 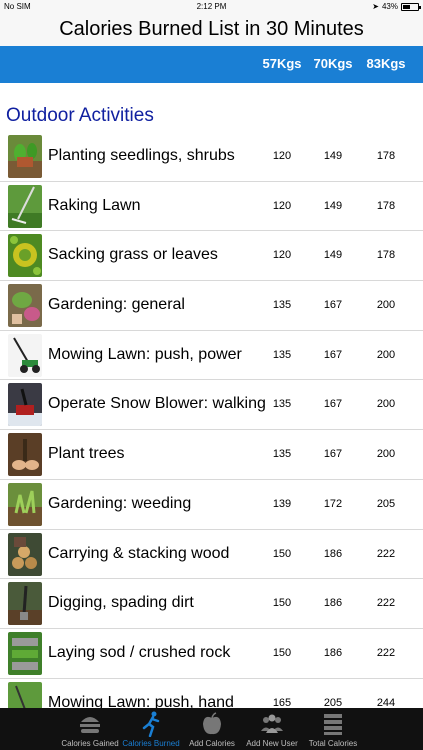 What do you see at coordinates (25, 504) in the screenshot?
I see `weeding-thumbnail` at bounding box center [25, 504].